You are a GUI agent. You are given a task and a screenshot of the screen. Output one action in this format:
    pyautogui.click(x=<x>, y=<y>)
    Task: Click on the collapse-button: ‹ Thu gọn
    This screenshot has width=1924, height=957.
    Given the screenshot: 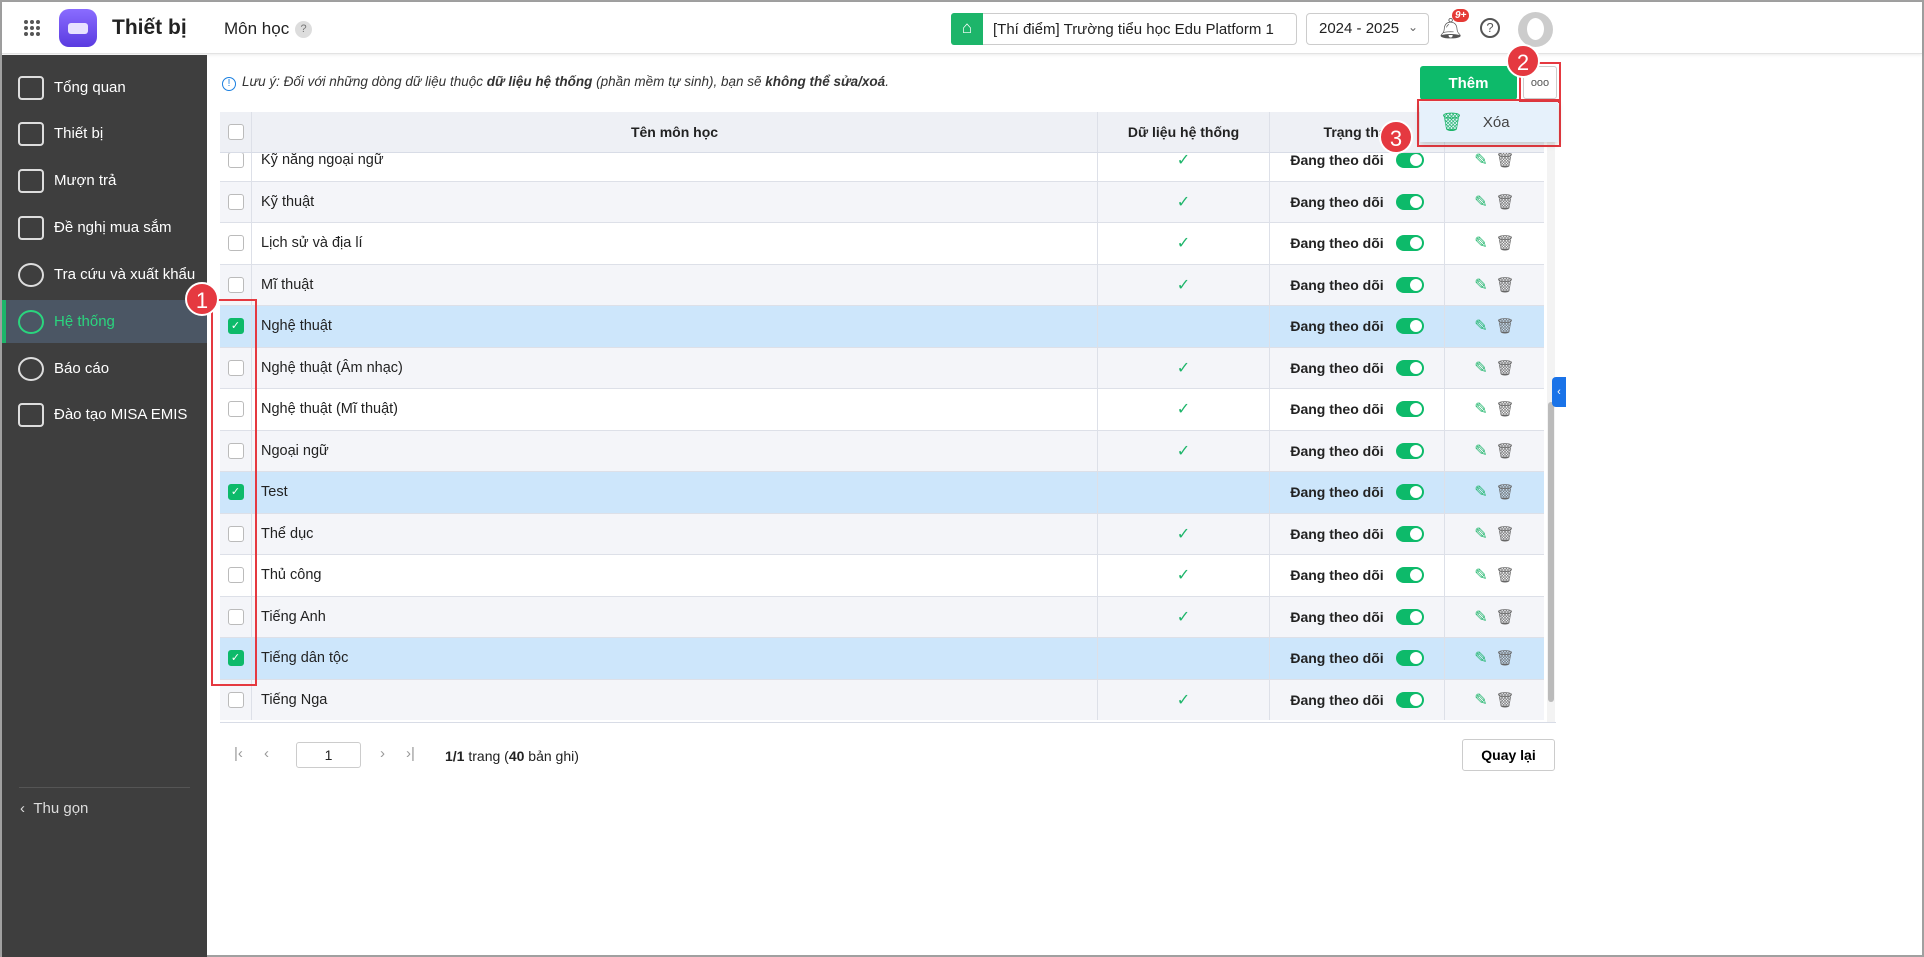 What is the action you would take?
    pyautogui.click(x=54, y=808)
    